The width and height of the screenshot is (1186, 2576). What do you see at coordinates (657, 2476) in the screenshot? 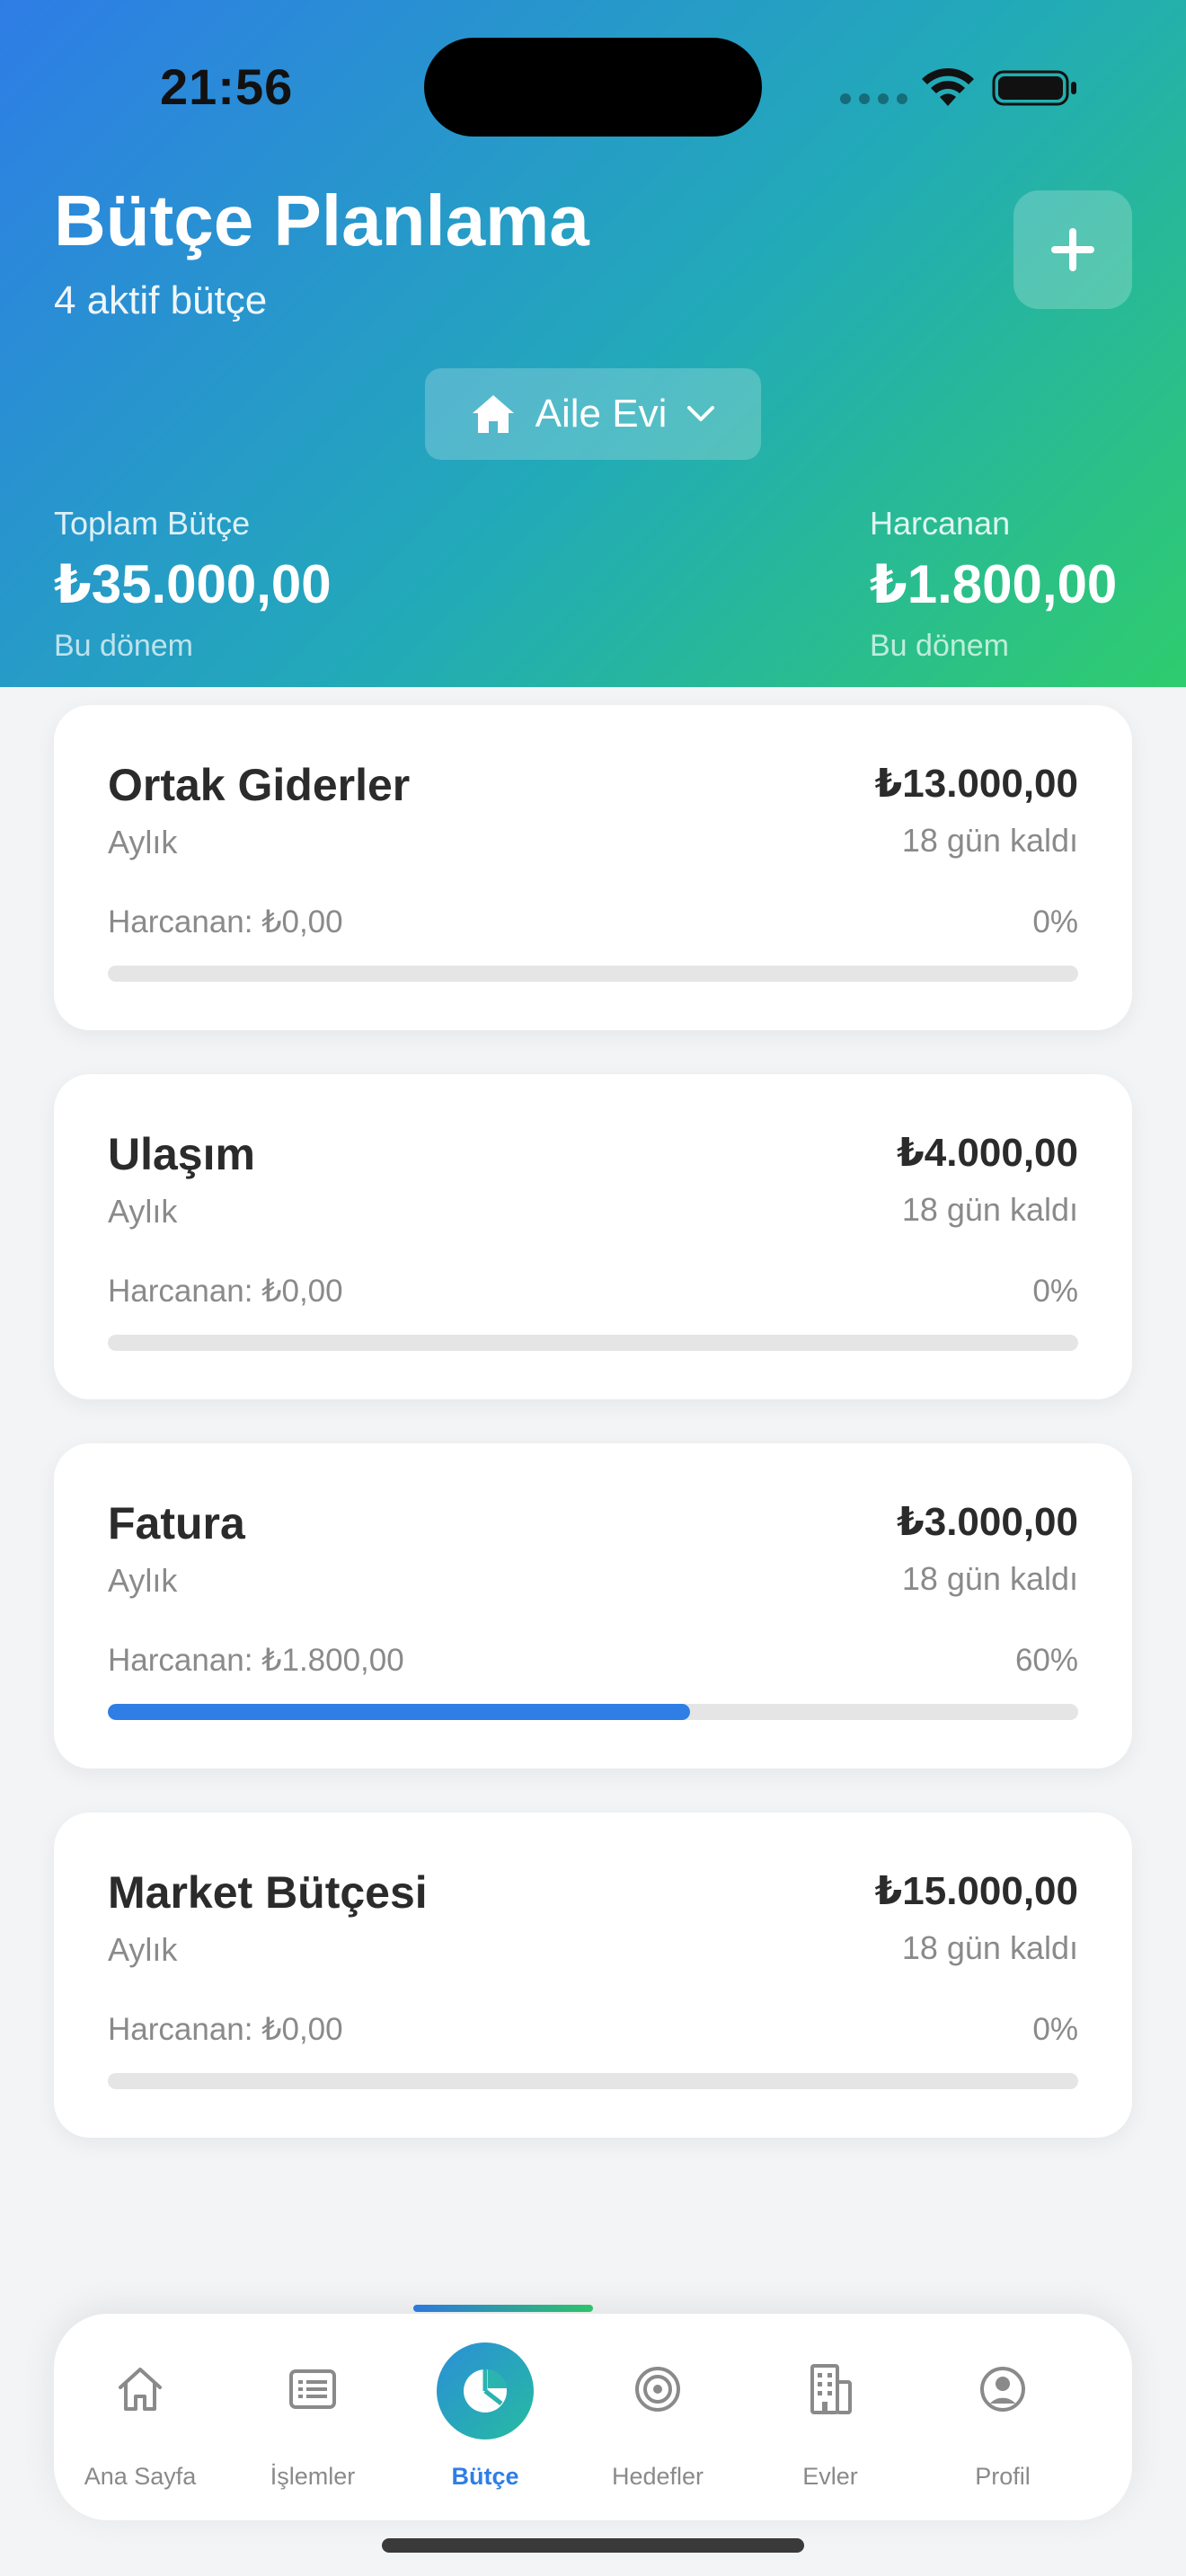
I see `tab-label: Hedefler` at bounding box center [657, 2476].